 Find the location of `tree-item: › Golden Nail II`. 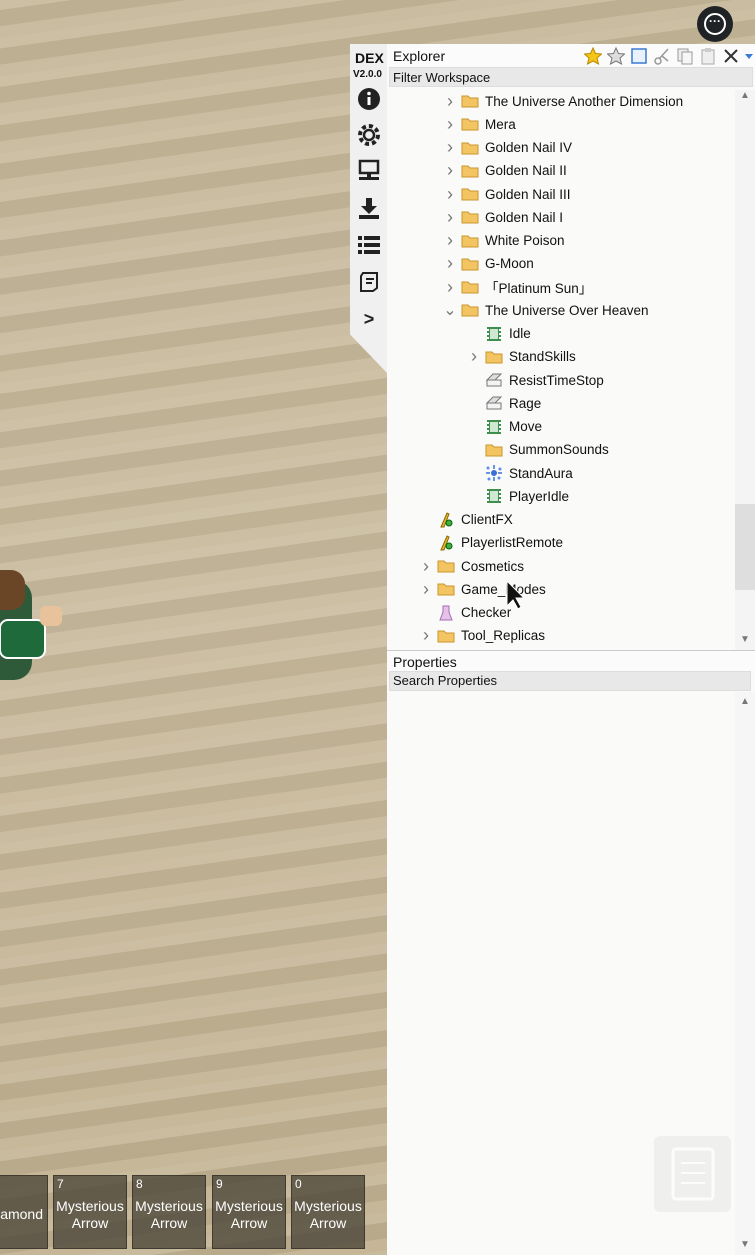

tree-item: › Golden Nail II is located at coordinates (505, 171).